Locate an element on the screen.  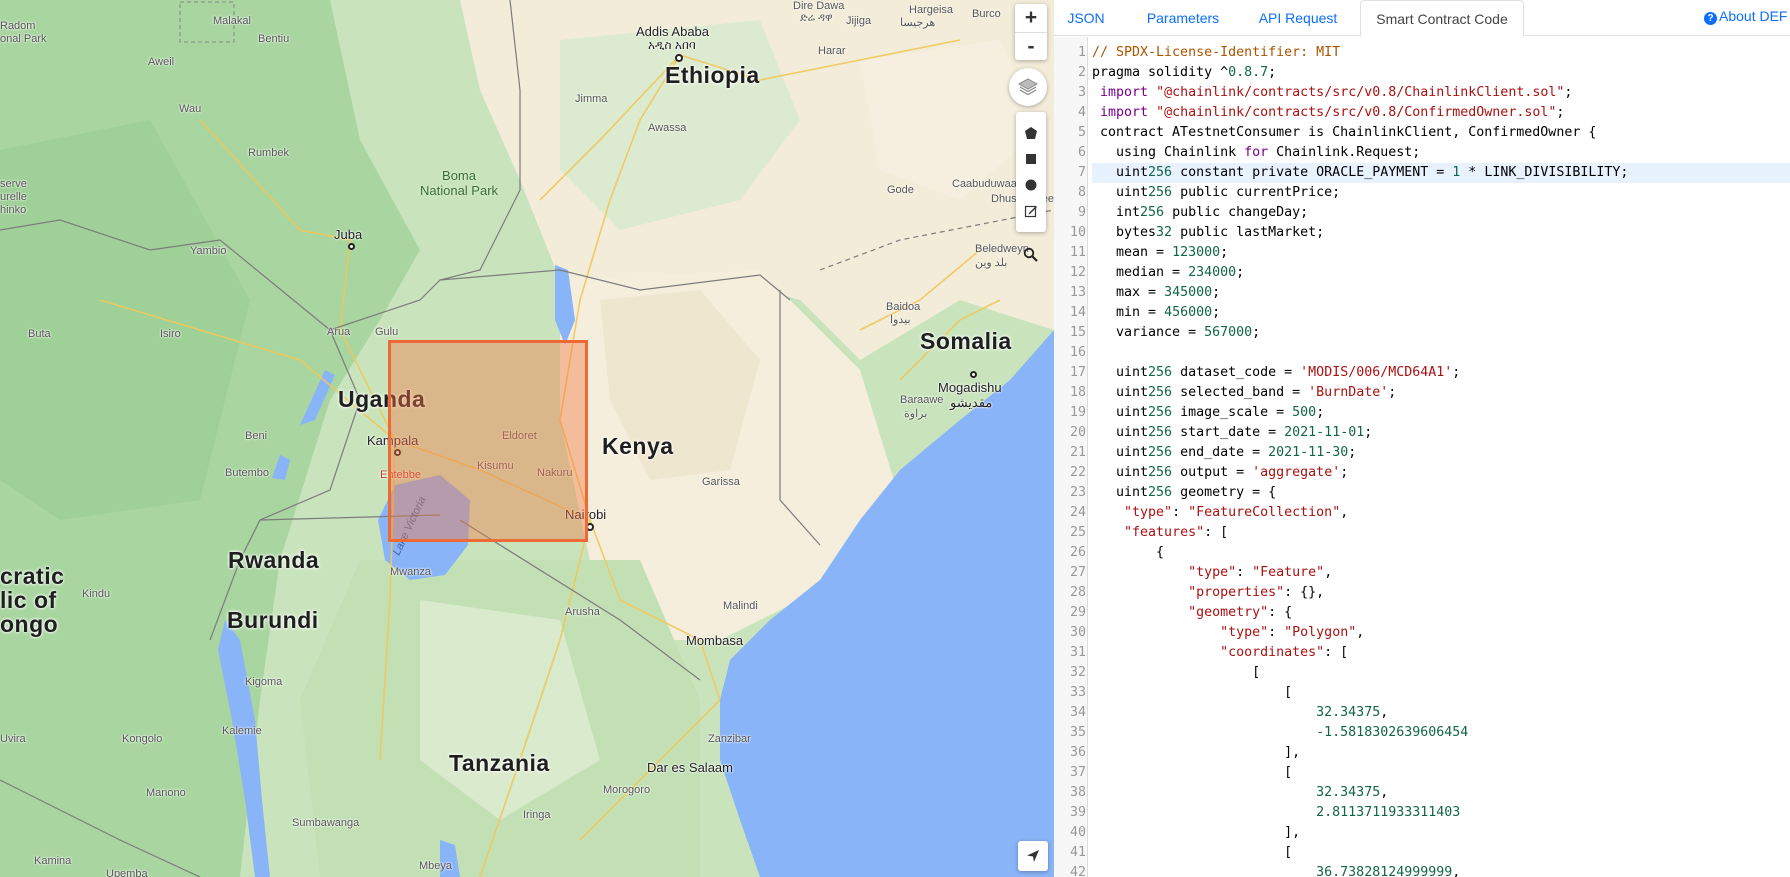
city-label: Burco is located at coordinates (986, 14).